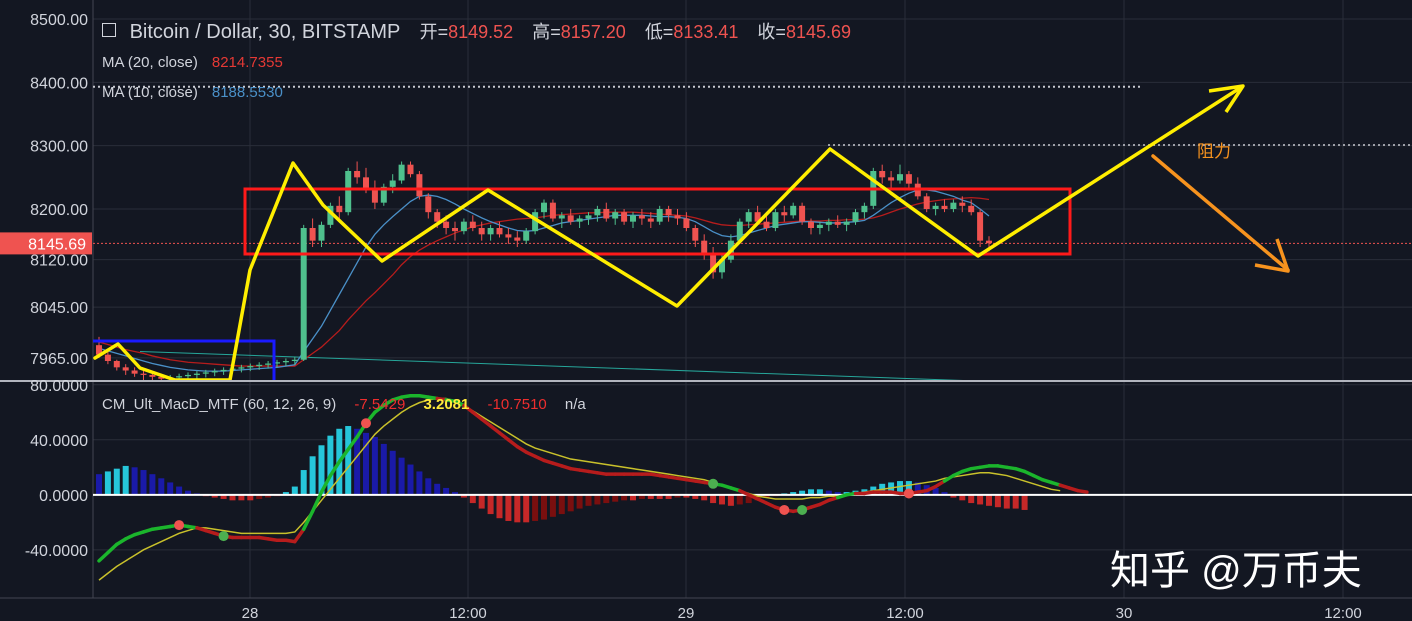  Describe the element at coordinates (57, 244) in the screenshot. I see `current-price-value: 8145.69` at that location.